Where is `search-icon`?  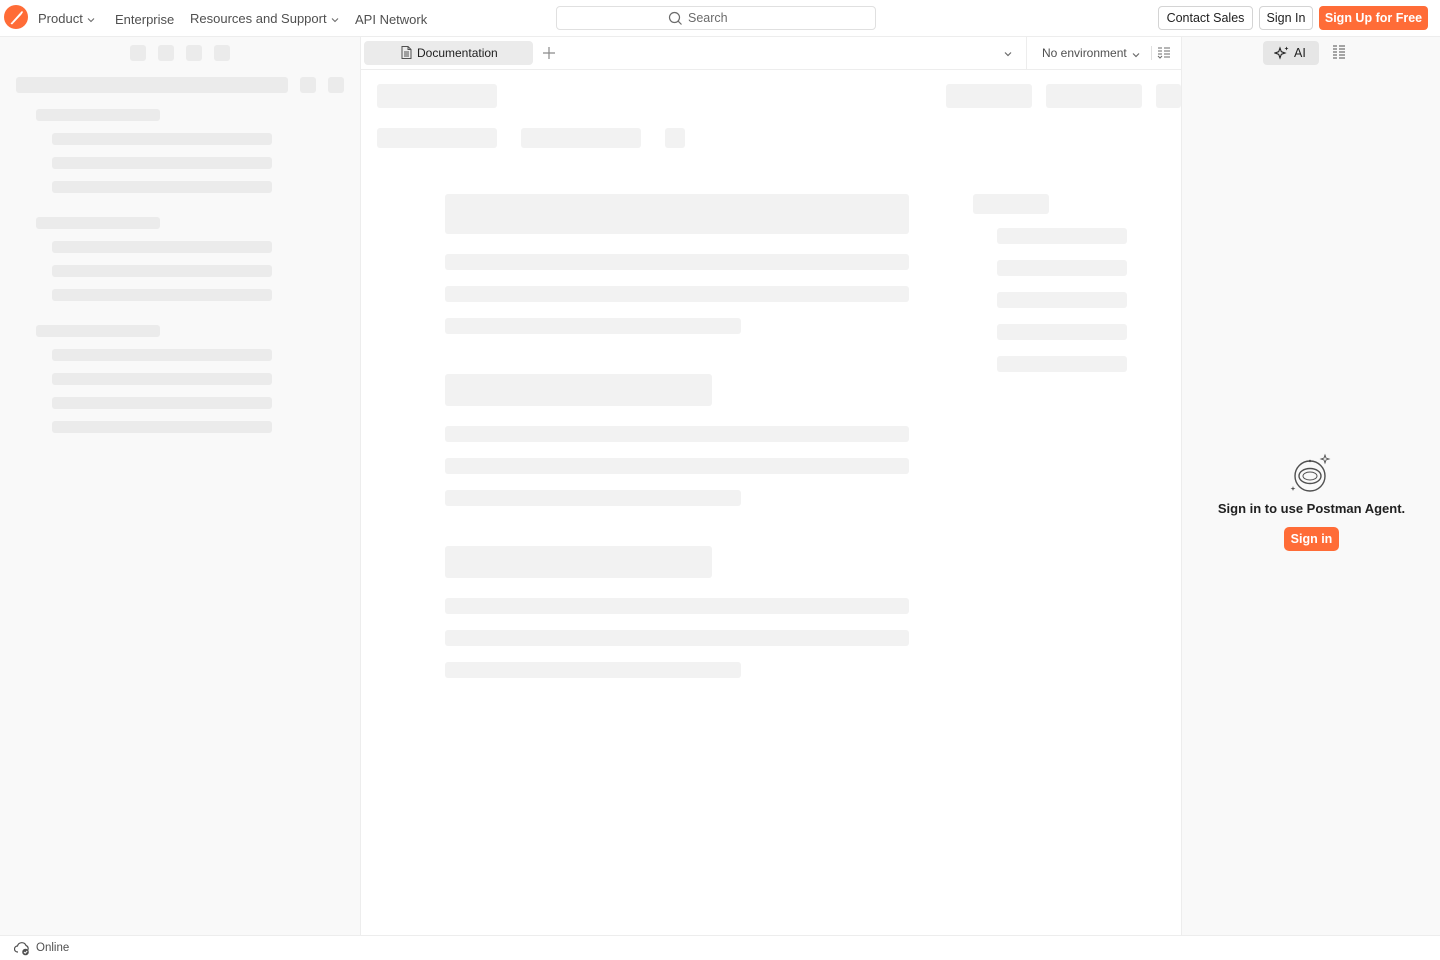
search-icon is located at coordinates (675, 20).